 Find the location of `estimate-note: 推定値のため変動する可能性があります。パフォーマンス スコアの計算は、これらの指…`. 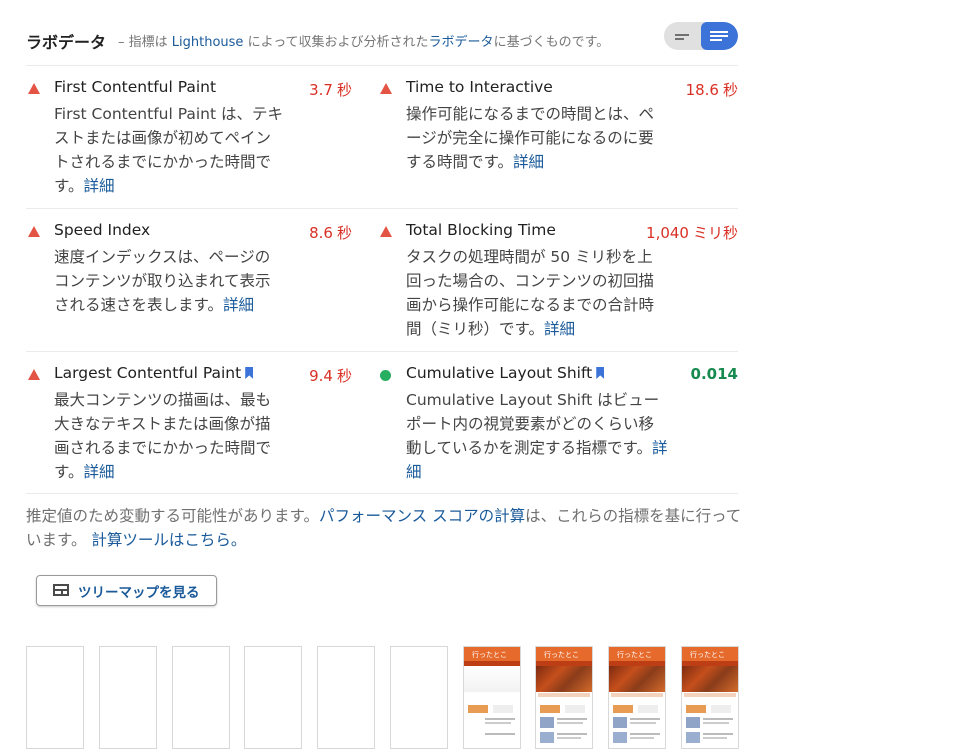

estimate-note: 推定値のため変動する可能性があります。パフォーマンス スコアの計算は、これらの指… is located at coordinates (384, 528).